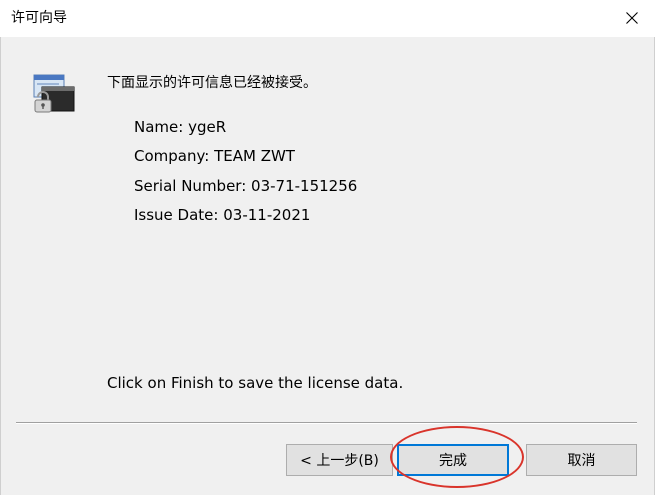 This screenshot has height=495, width=655. What do you see at coordinates (327, 18) in the screenshot?
I see `title-bar: 许可向导` at bounding box center [327, 18].